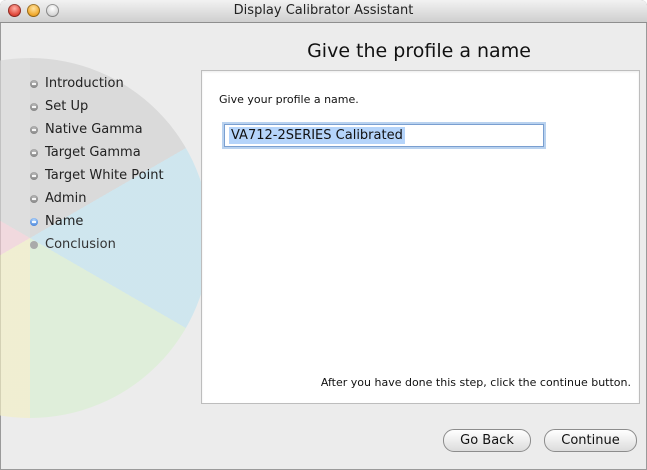 The image size is (647, 470). I want to click on window-title: Display Calibrator Assistant, so click(323, 10).